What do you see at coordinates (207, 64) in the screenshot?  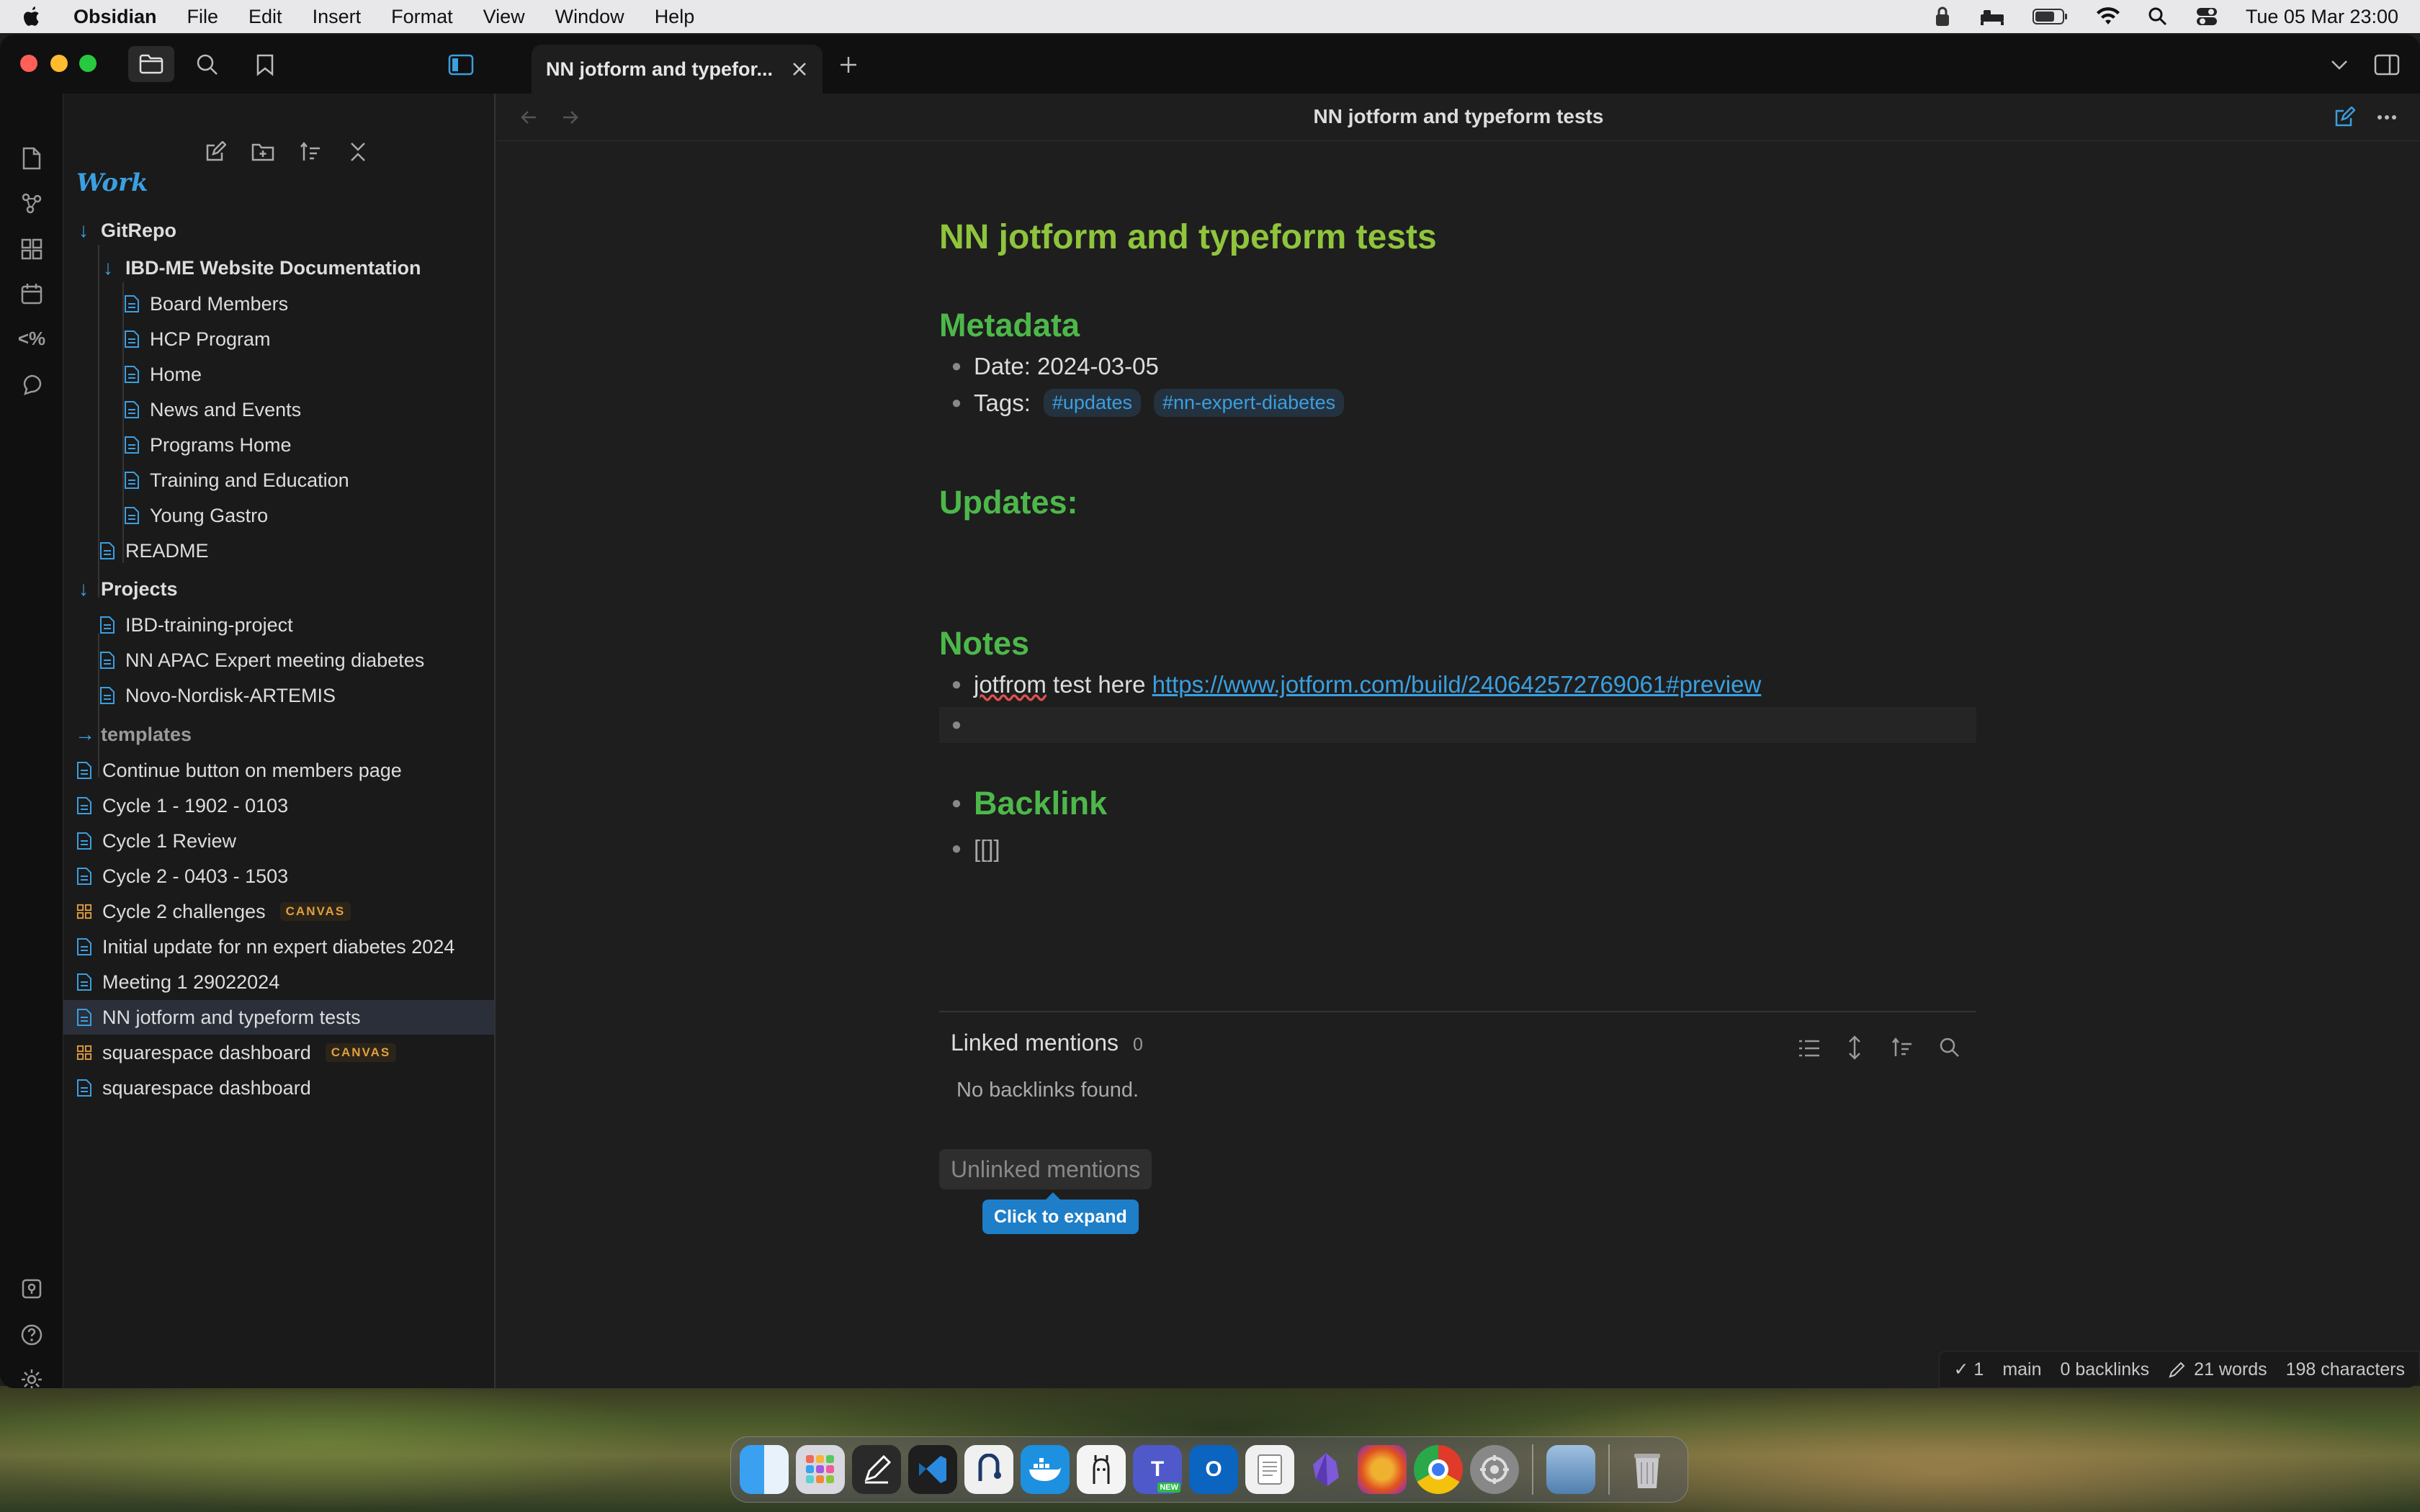 I see `search-tab-button` at bounding box center [207, 64].